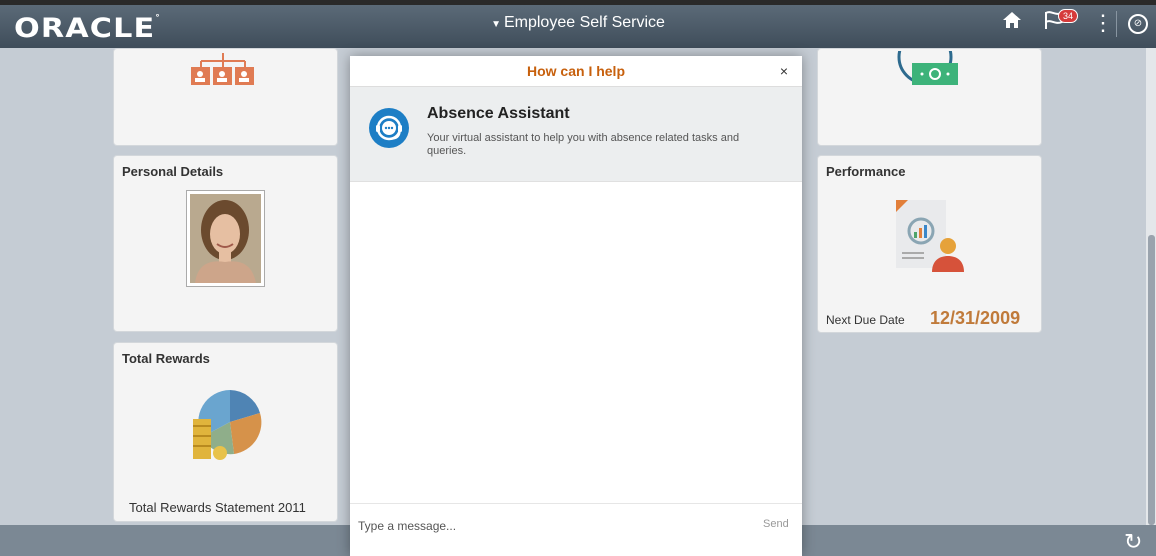 The height and width of the screenshot is (556, 1156). I want to click on next-due-label: Next Due Date, so click(865, 320).